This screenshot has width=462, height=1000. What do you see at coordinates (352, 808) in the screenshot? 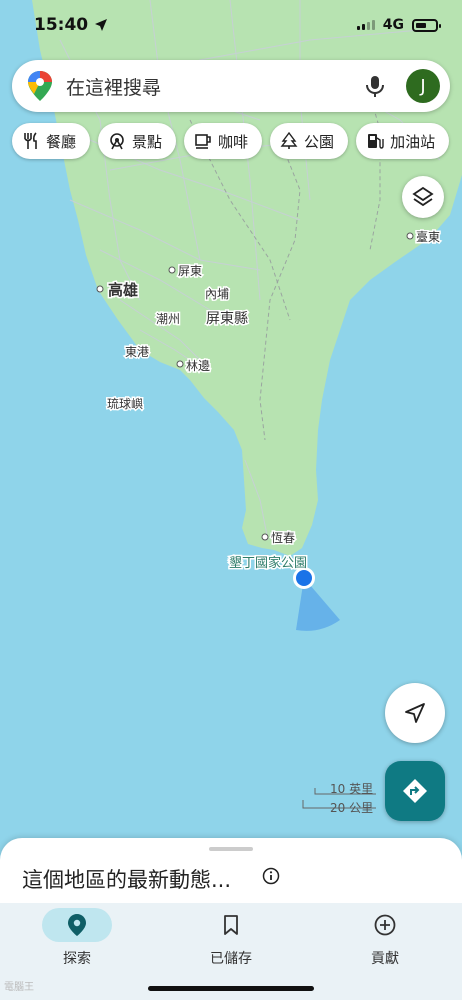
I see `scale-metric: 20 公里` at bounding box center [352, 808].